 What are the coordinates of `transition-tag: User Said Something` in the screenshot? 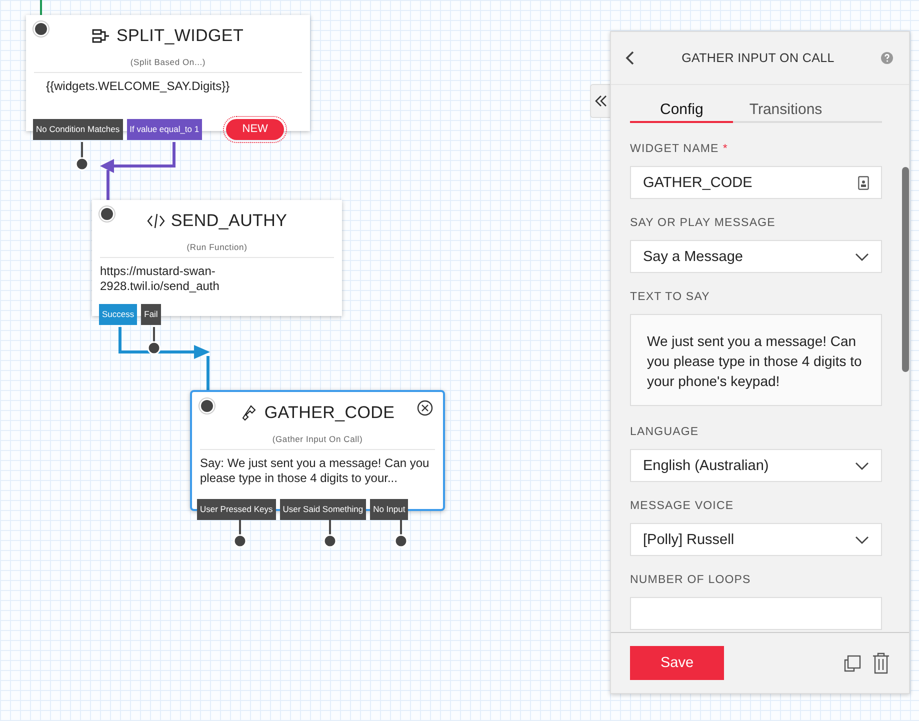 It's located at (323, 509).